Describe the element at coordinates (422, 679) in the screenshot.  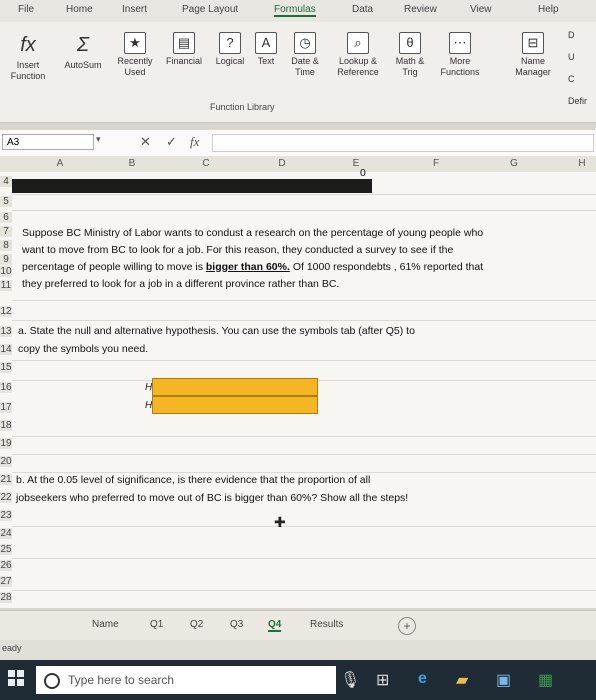
I see `edge-browser-icon: e` at that location.